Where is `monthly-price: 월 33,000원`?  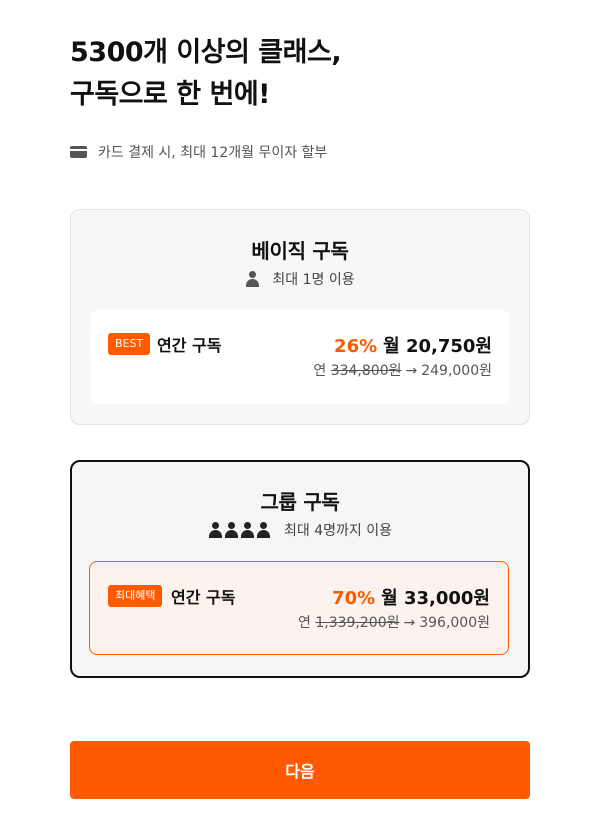 monthly-price: 월 33,000원 is located at coordinates (435, 598).